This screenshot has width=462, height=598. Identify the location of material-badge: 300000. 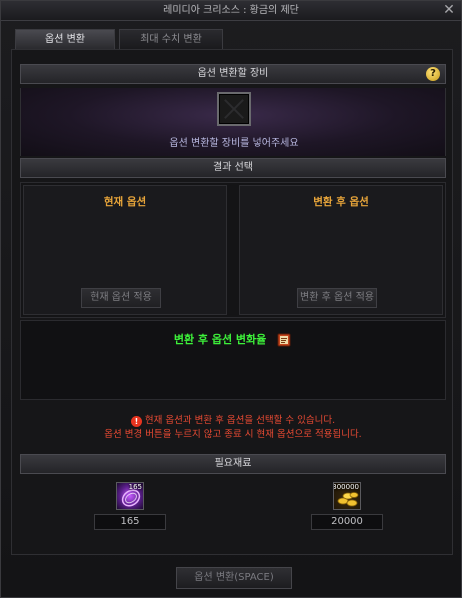
(346, 487).